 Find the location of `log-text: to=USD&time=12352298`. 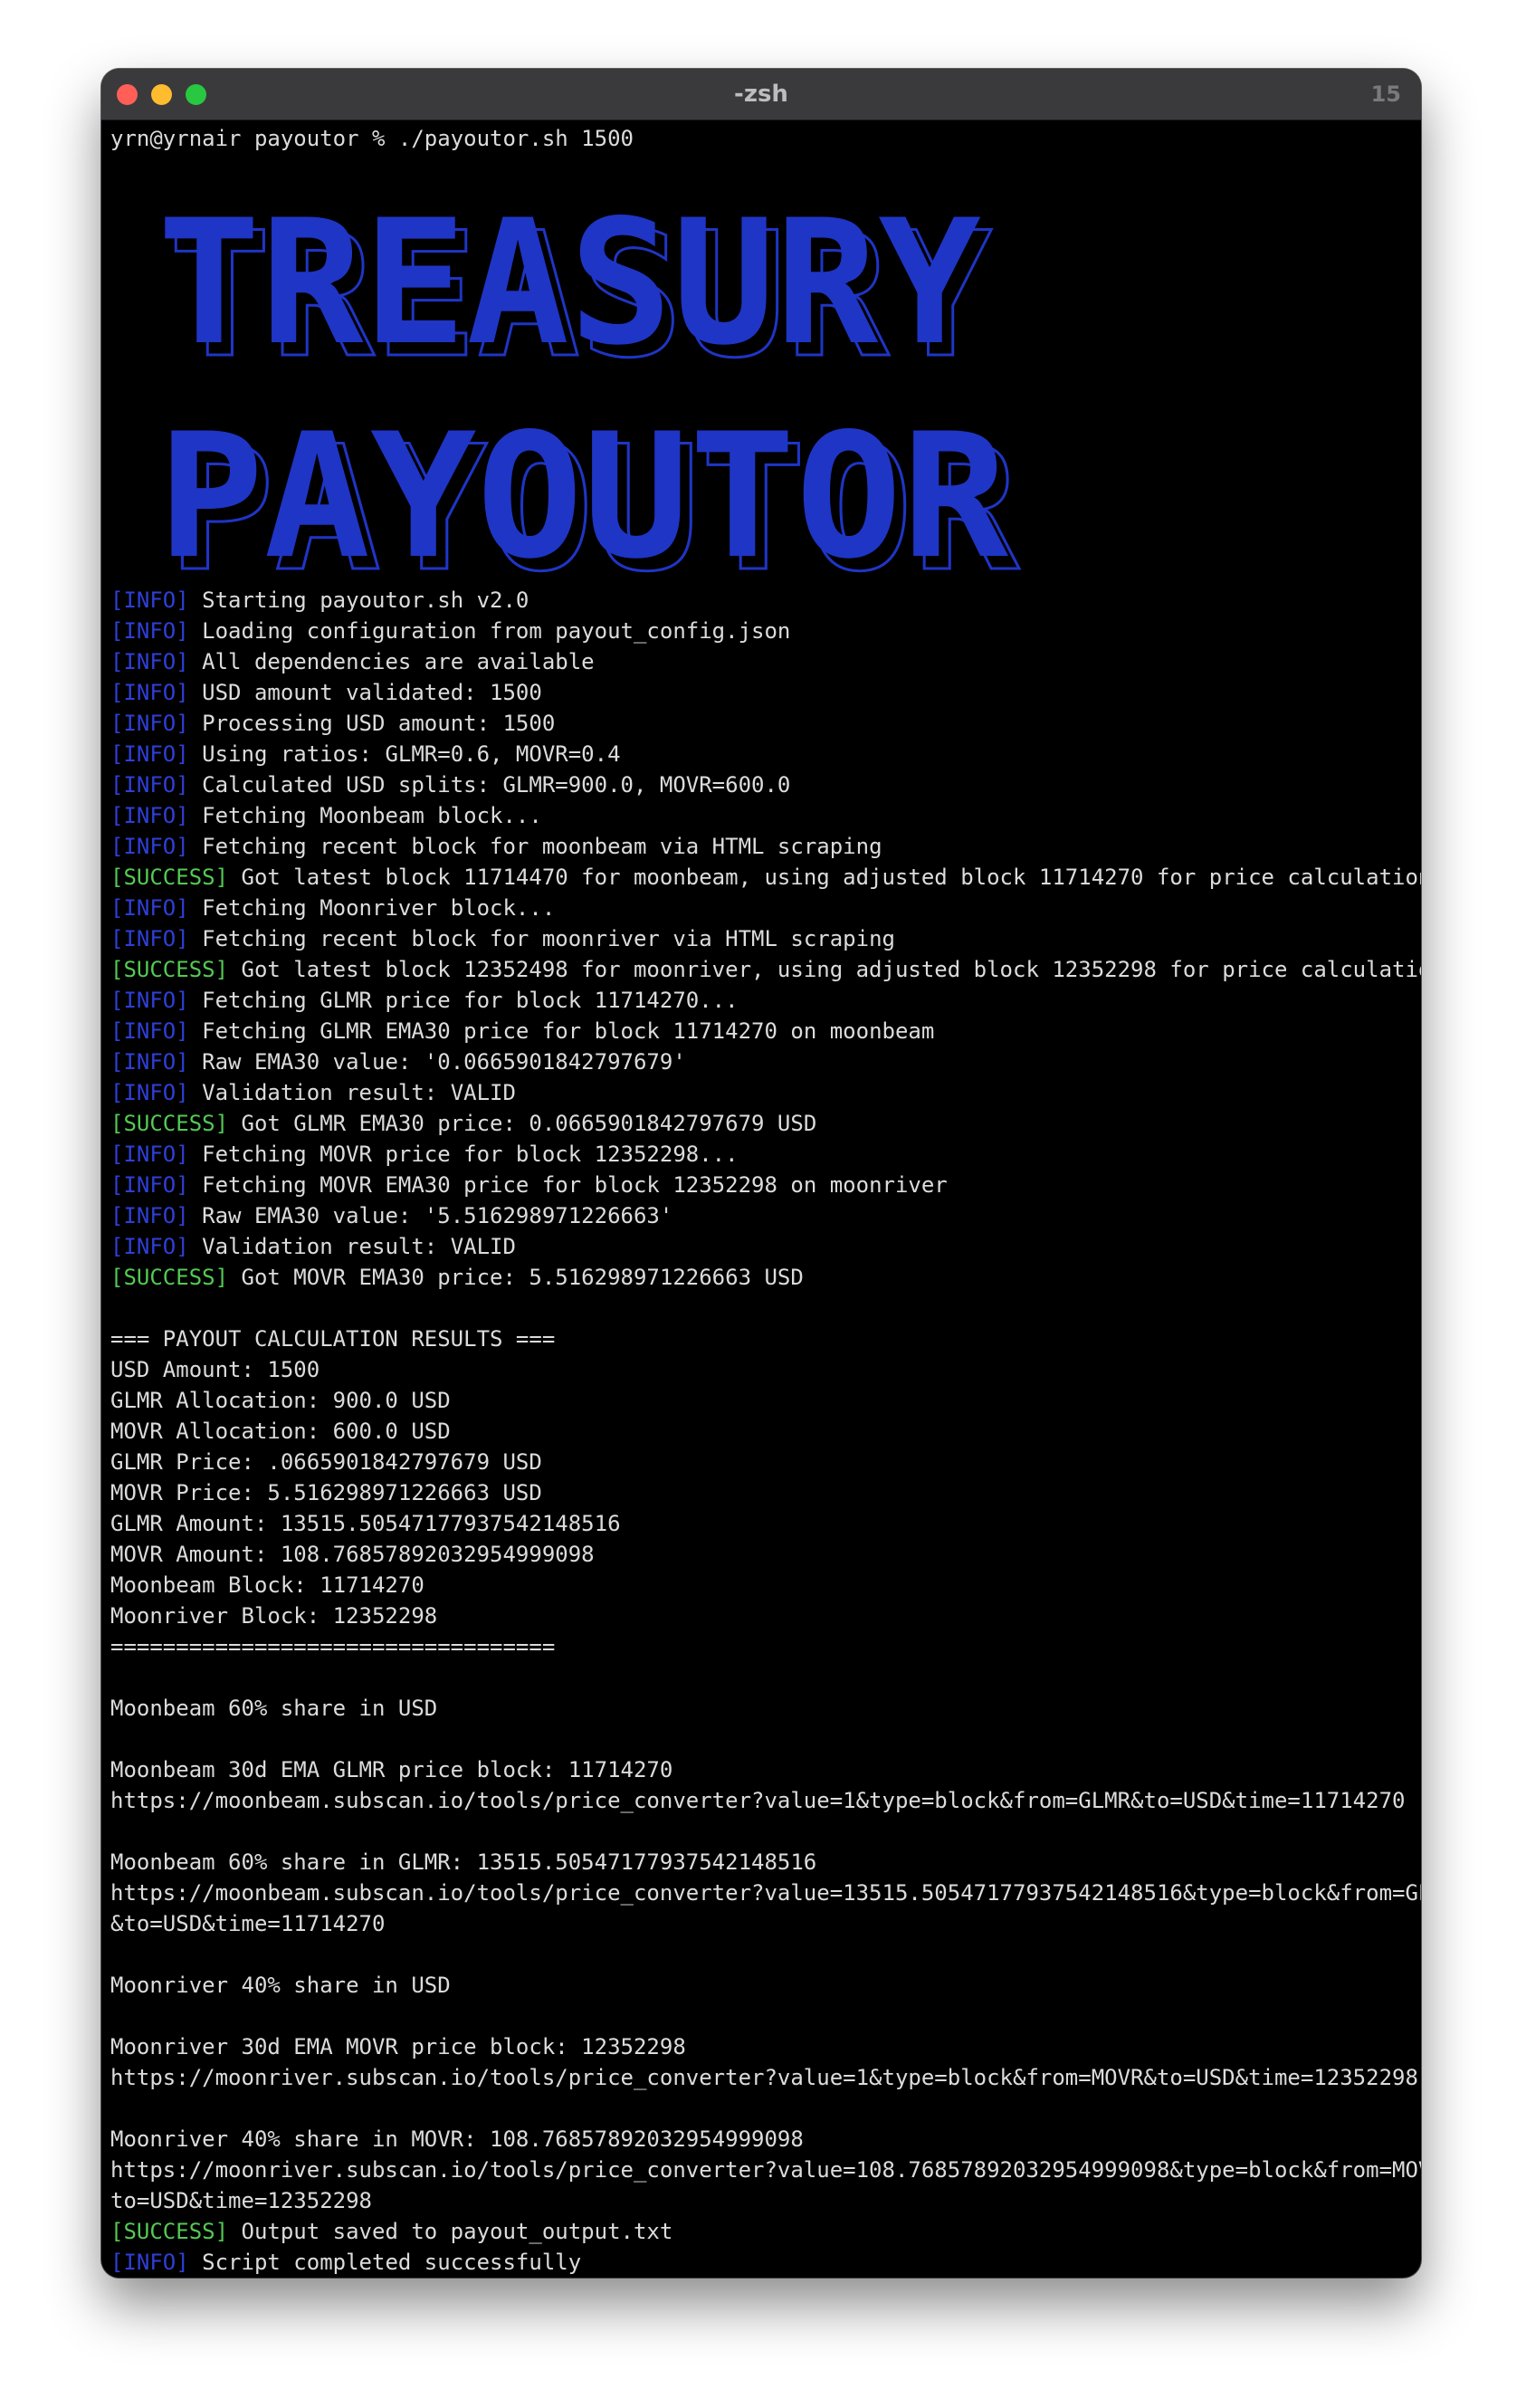

log-text: to=USD&time=12352298 is located at coordinates (241, 2200).